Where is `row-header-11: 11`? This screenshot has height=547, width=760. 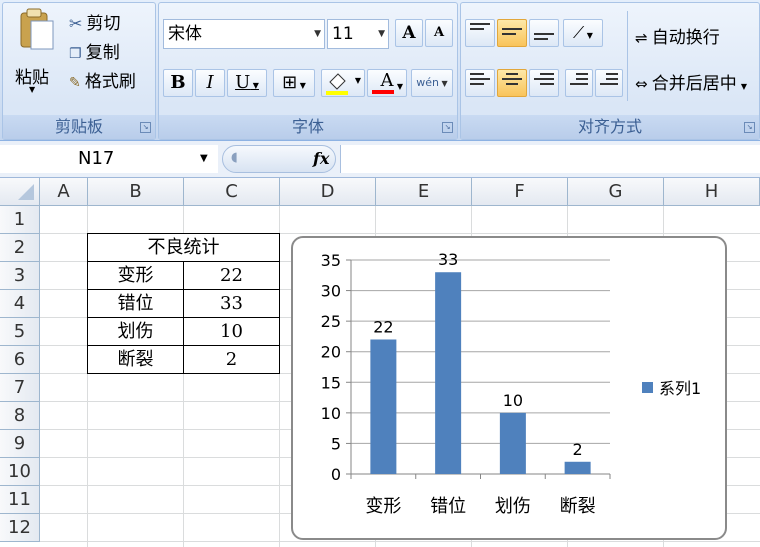 row-header-11: 11 is located at coordinates (20, 500).